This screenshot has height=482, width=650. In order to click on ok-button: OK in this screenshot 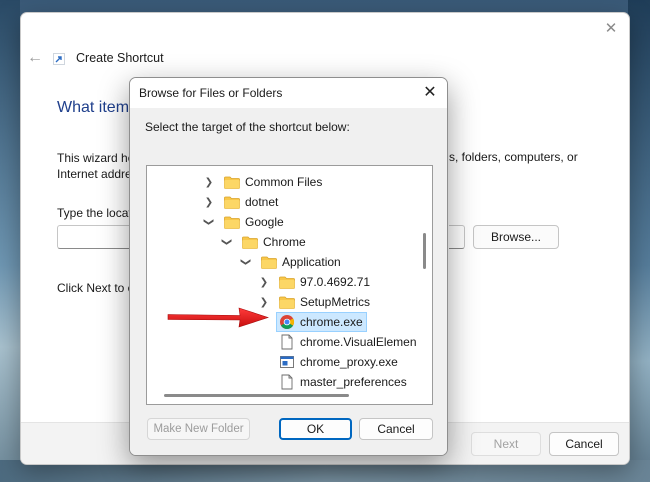, I will do `click(315, 429)`.